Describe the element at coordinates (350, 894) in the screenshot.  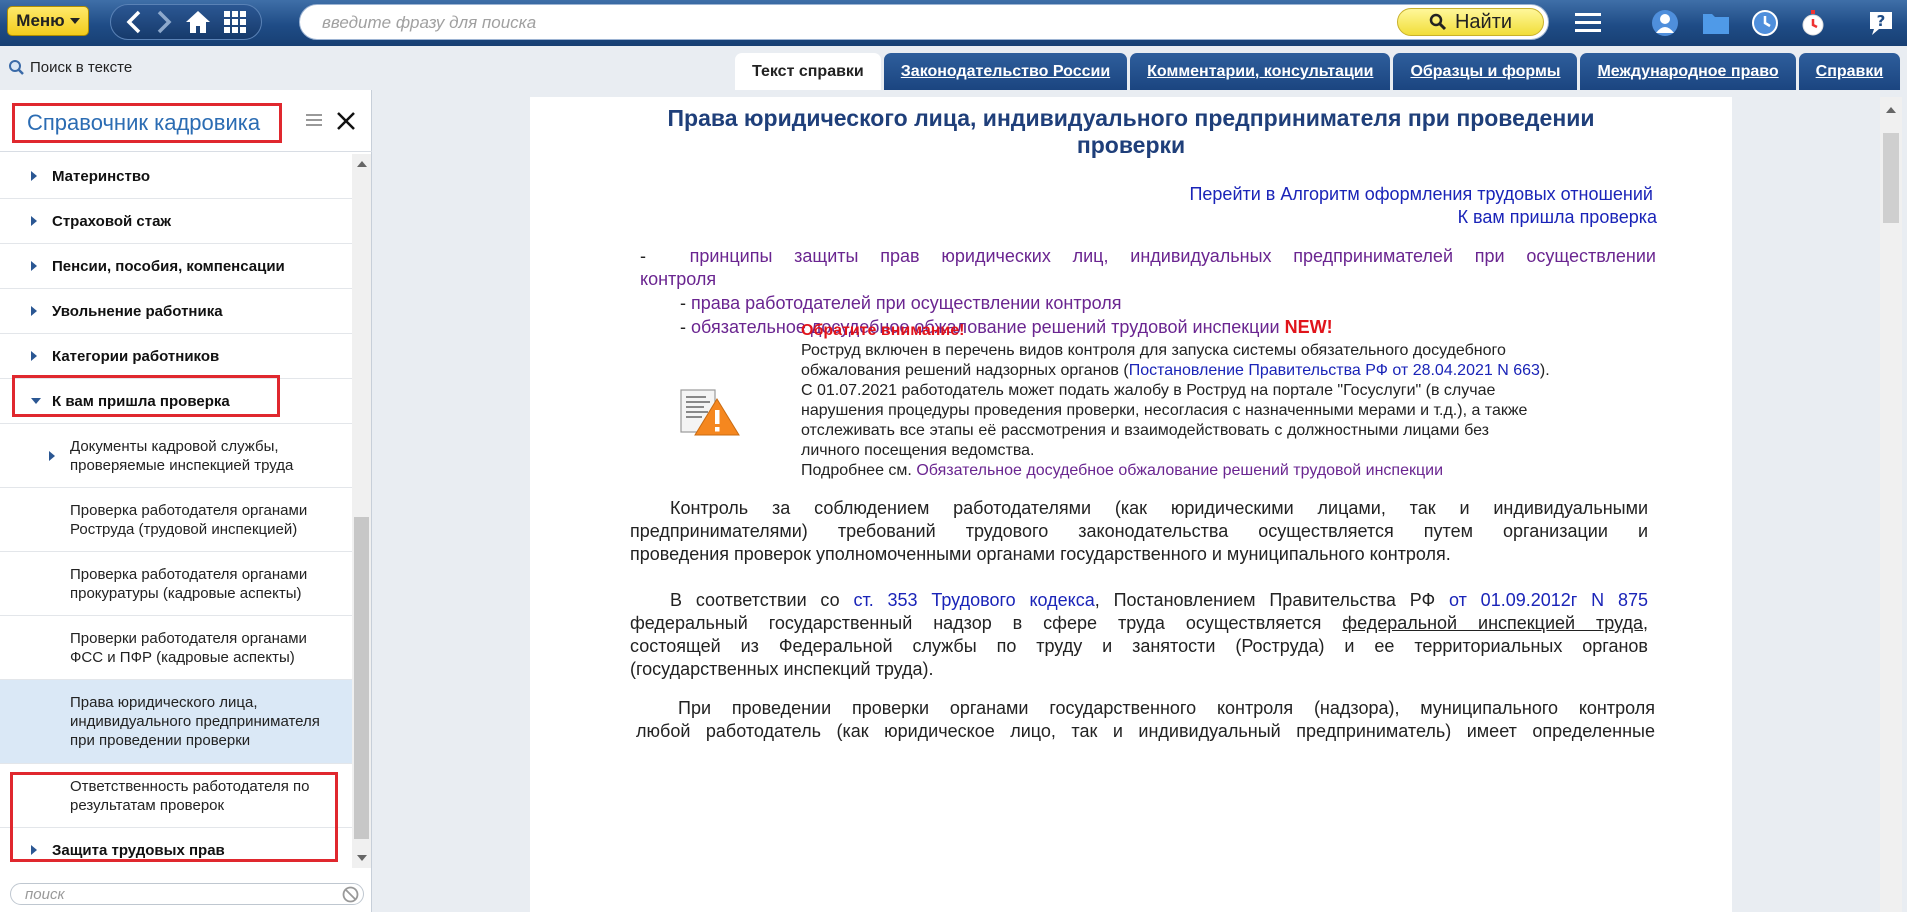
I see `clear-filter-icon` at that location.